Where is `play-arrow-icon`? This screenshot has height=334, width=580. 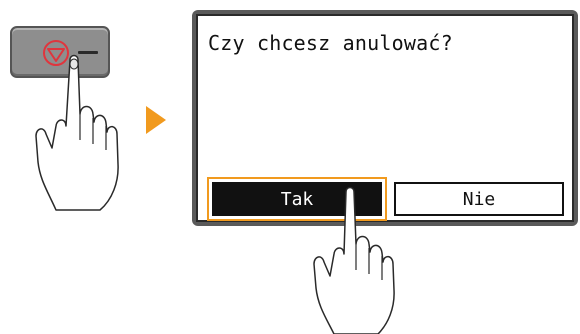 play-arrow-icon is located at coordinates (156, 120).